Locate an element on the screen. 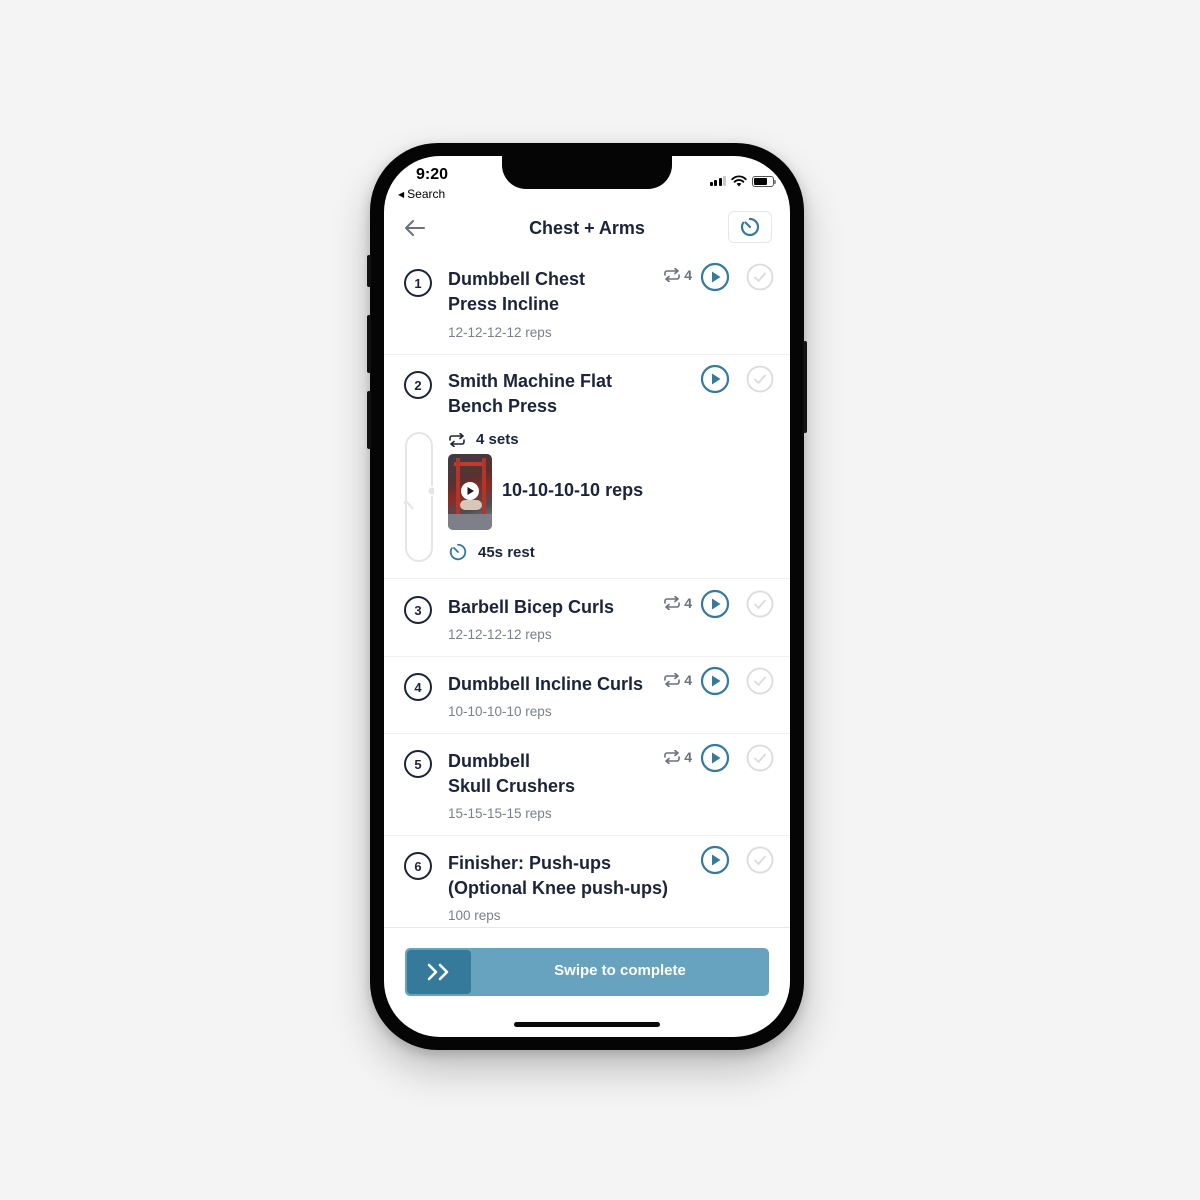 Image resolution: width=1200 pixels, height=1200 pixels. swipe-to-complete-slider: Swipe to complete is located at coordinates (587, 972).